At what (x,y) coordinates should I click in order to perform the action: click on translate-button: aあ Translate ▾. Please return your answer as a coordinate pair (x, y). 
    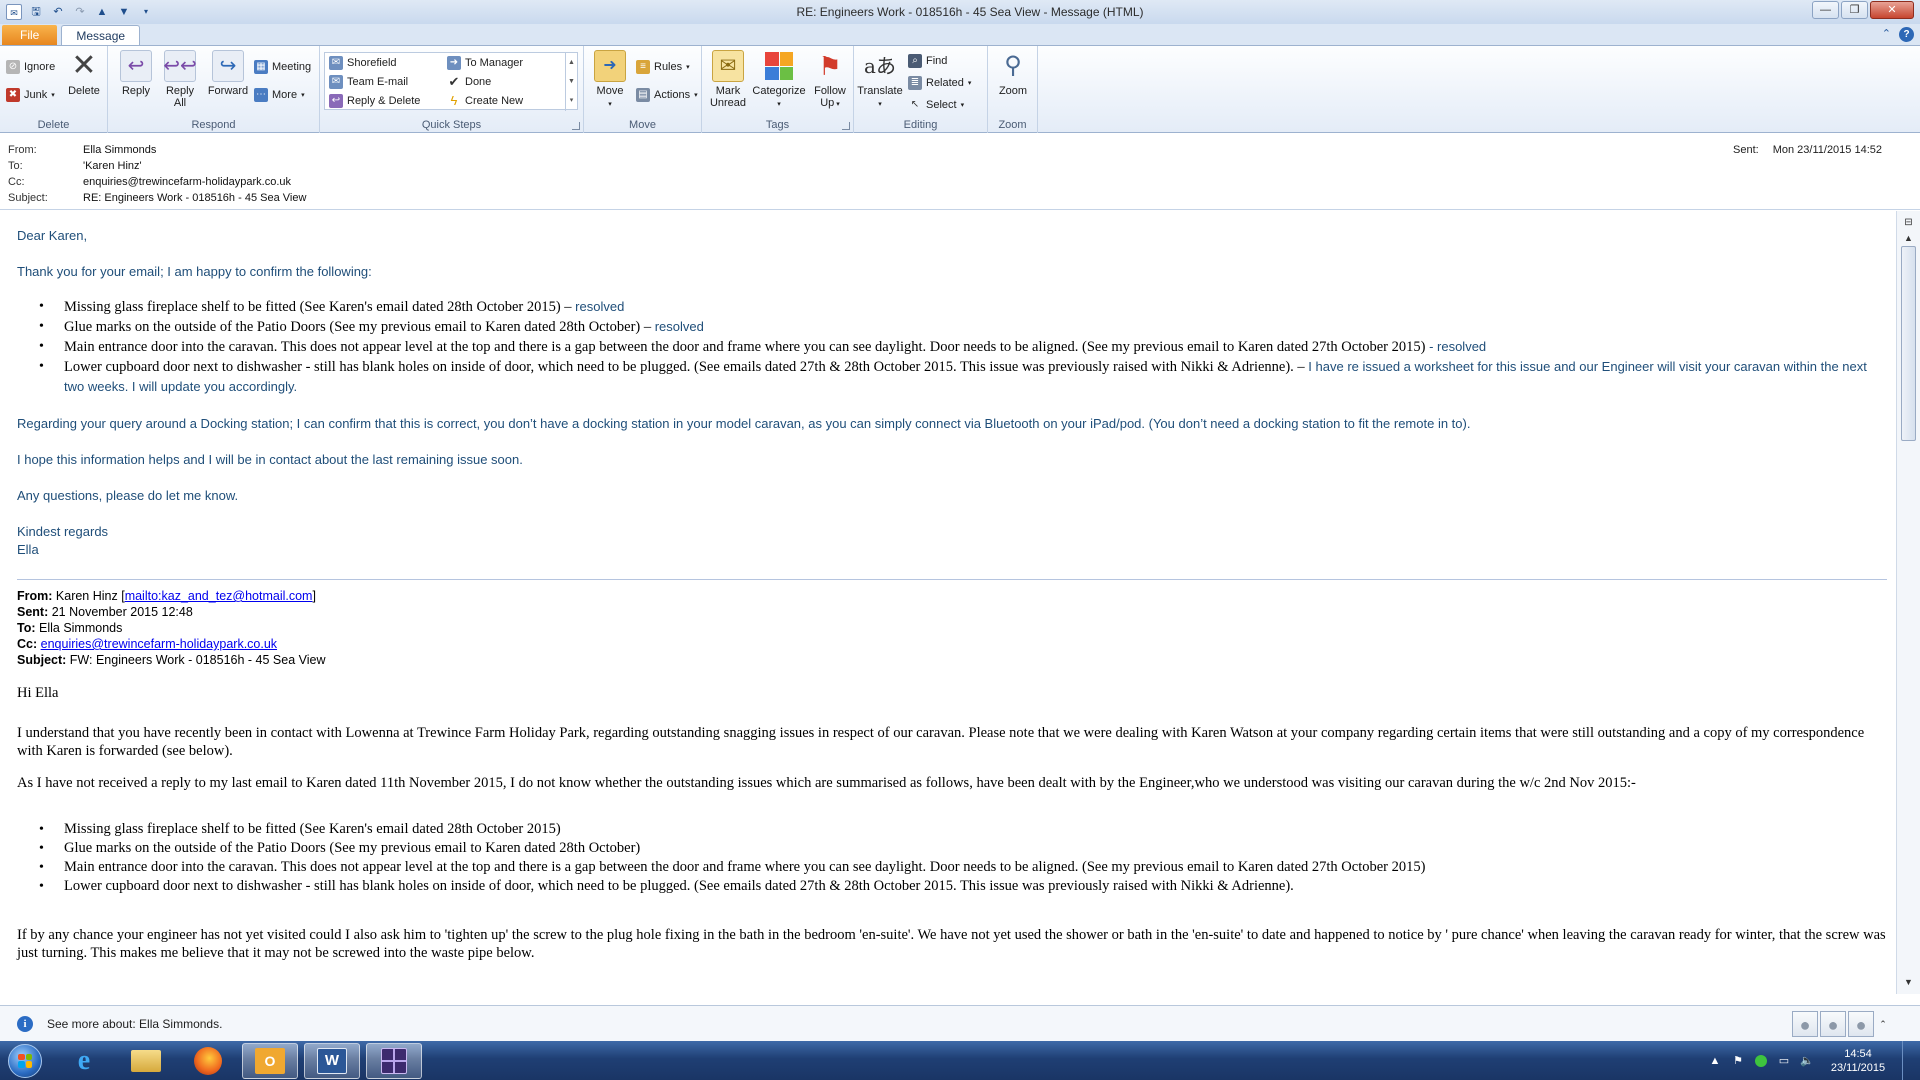
    Looking at the image, I should click on (880, 80).